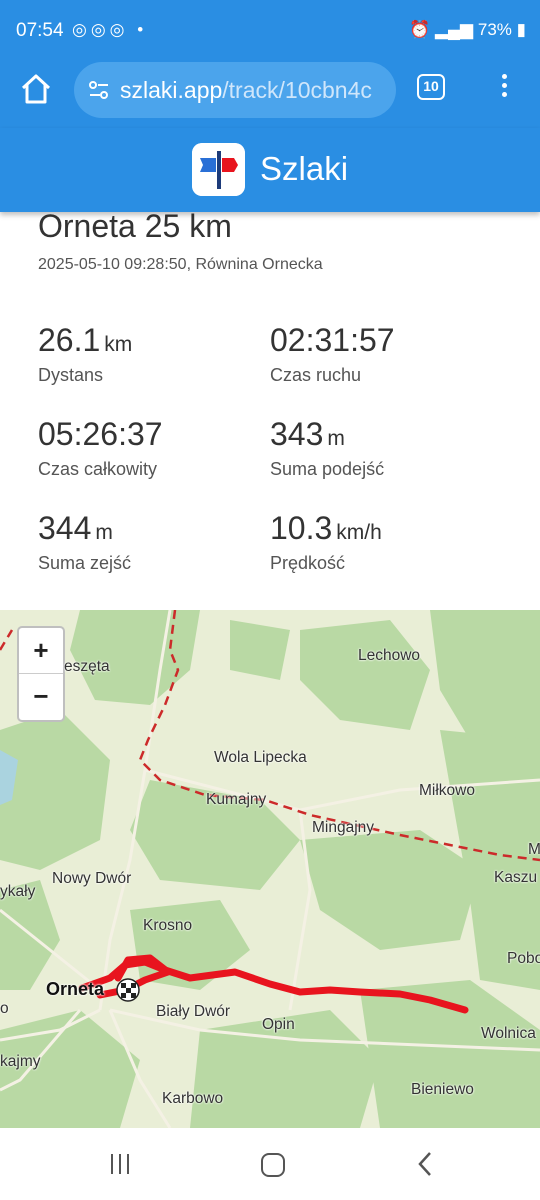  I want to click on stat-distance: 26.1 km Dystans, so click(85, 354).